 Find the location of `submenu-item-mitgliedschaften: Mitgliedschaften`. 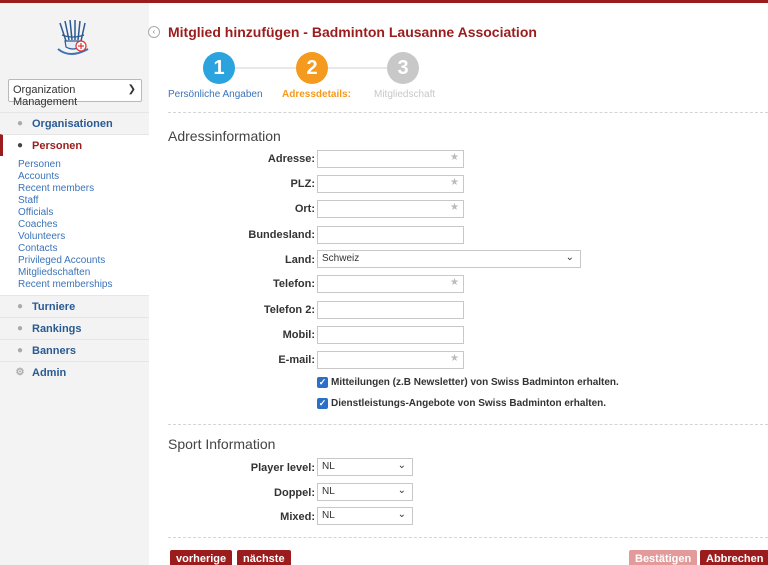

submenu-item-mitgliedschaften: Mitgliedschaften is located at coordinates (83, 273).